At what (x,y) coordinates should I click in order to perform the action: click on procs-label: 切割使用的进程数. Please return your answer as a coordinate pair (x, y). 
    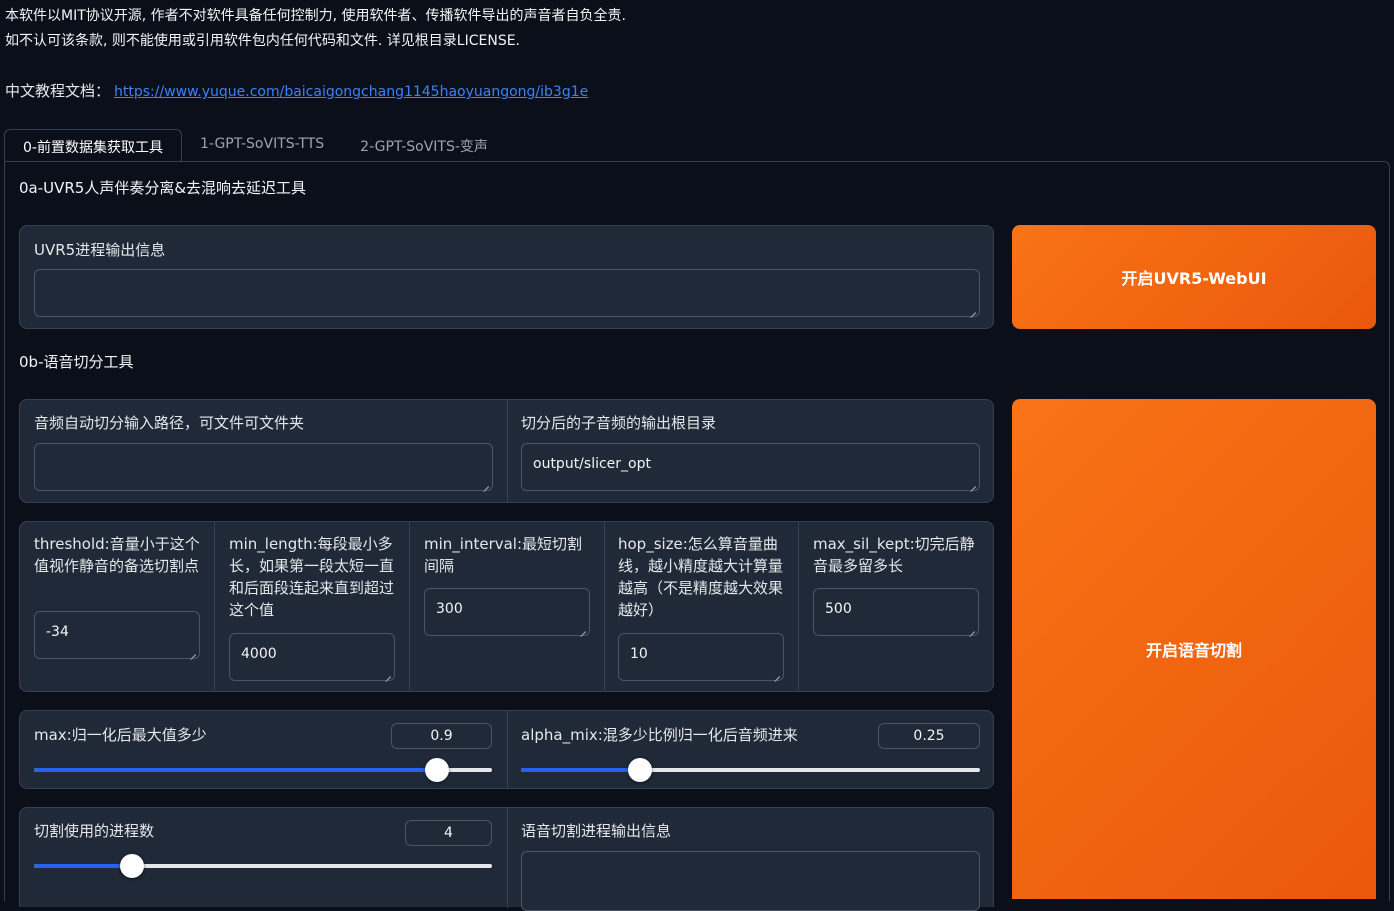
    Looking at the image, I should click on (94, 831).